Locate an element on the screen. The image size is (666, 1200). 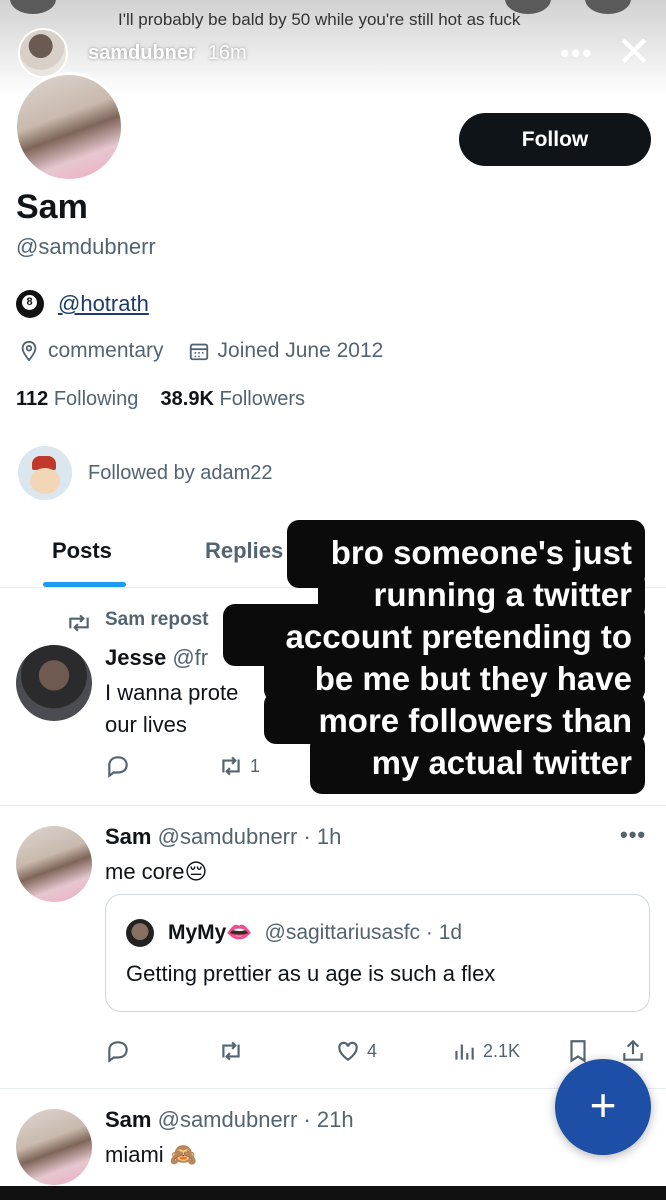
following-link: 112 Following is located at coordinates (77, 399).